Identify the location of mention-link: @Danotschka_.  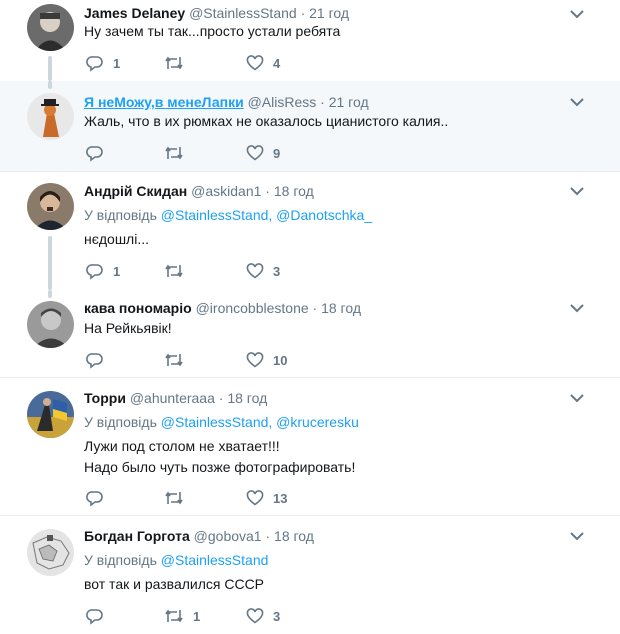
(324, 215).